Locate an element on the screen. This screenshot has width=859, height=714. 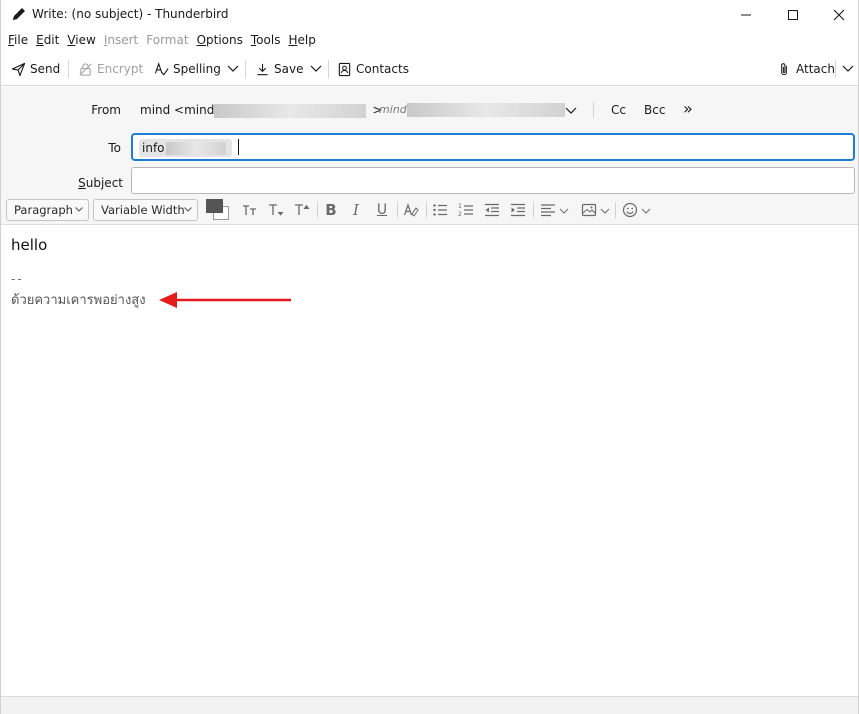
font-size-down-button is located at coordinates (276, 210).